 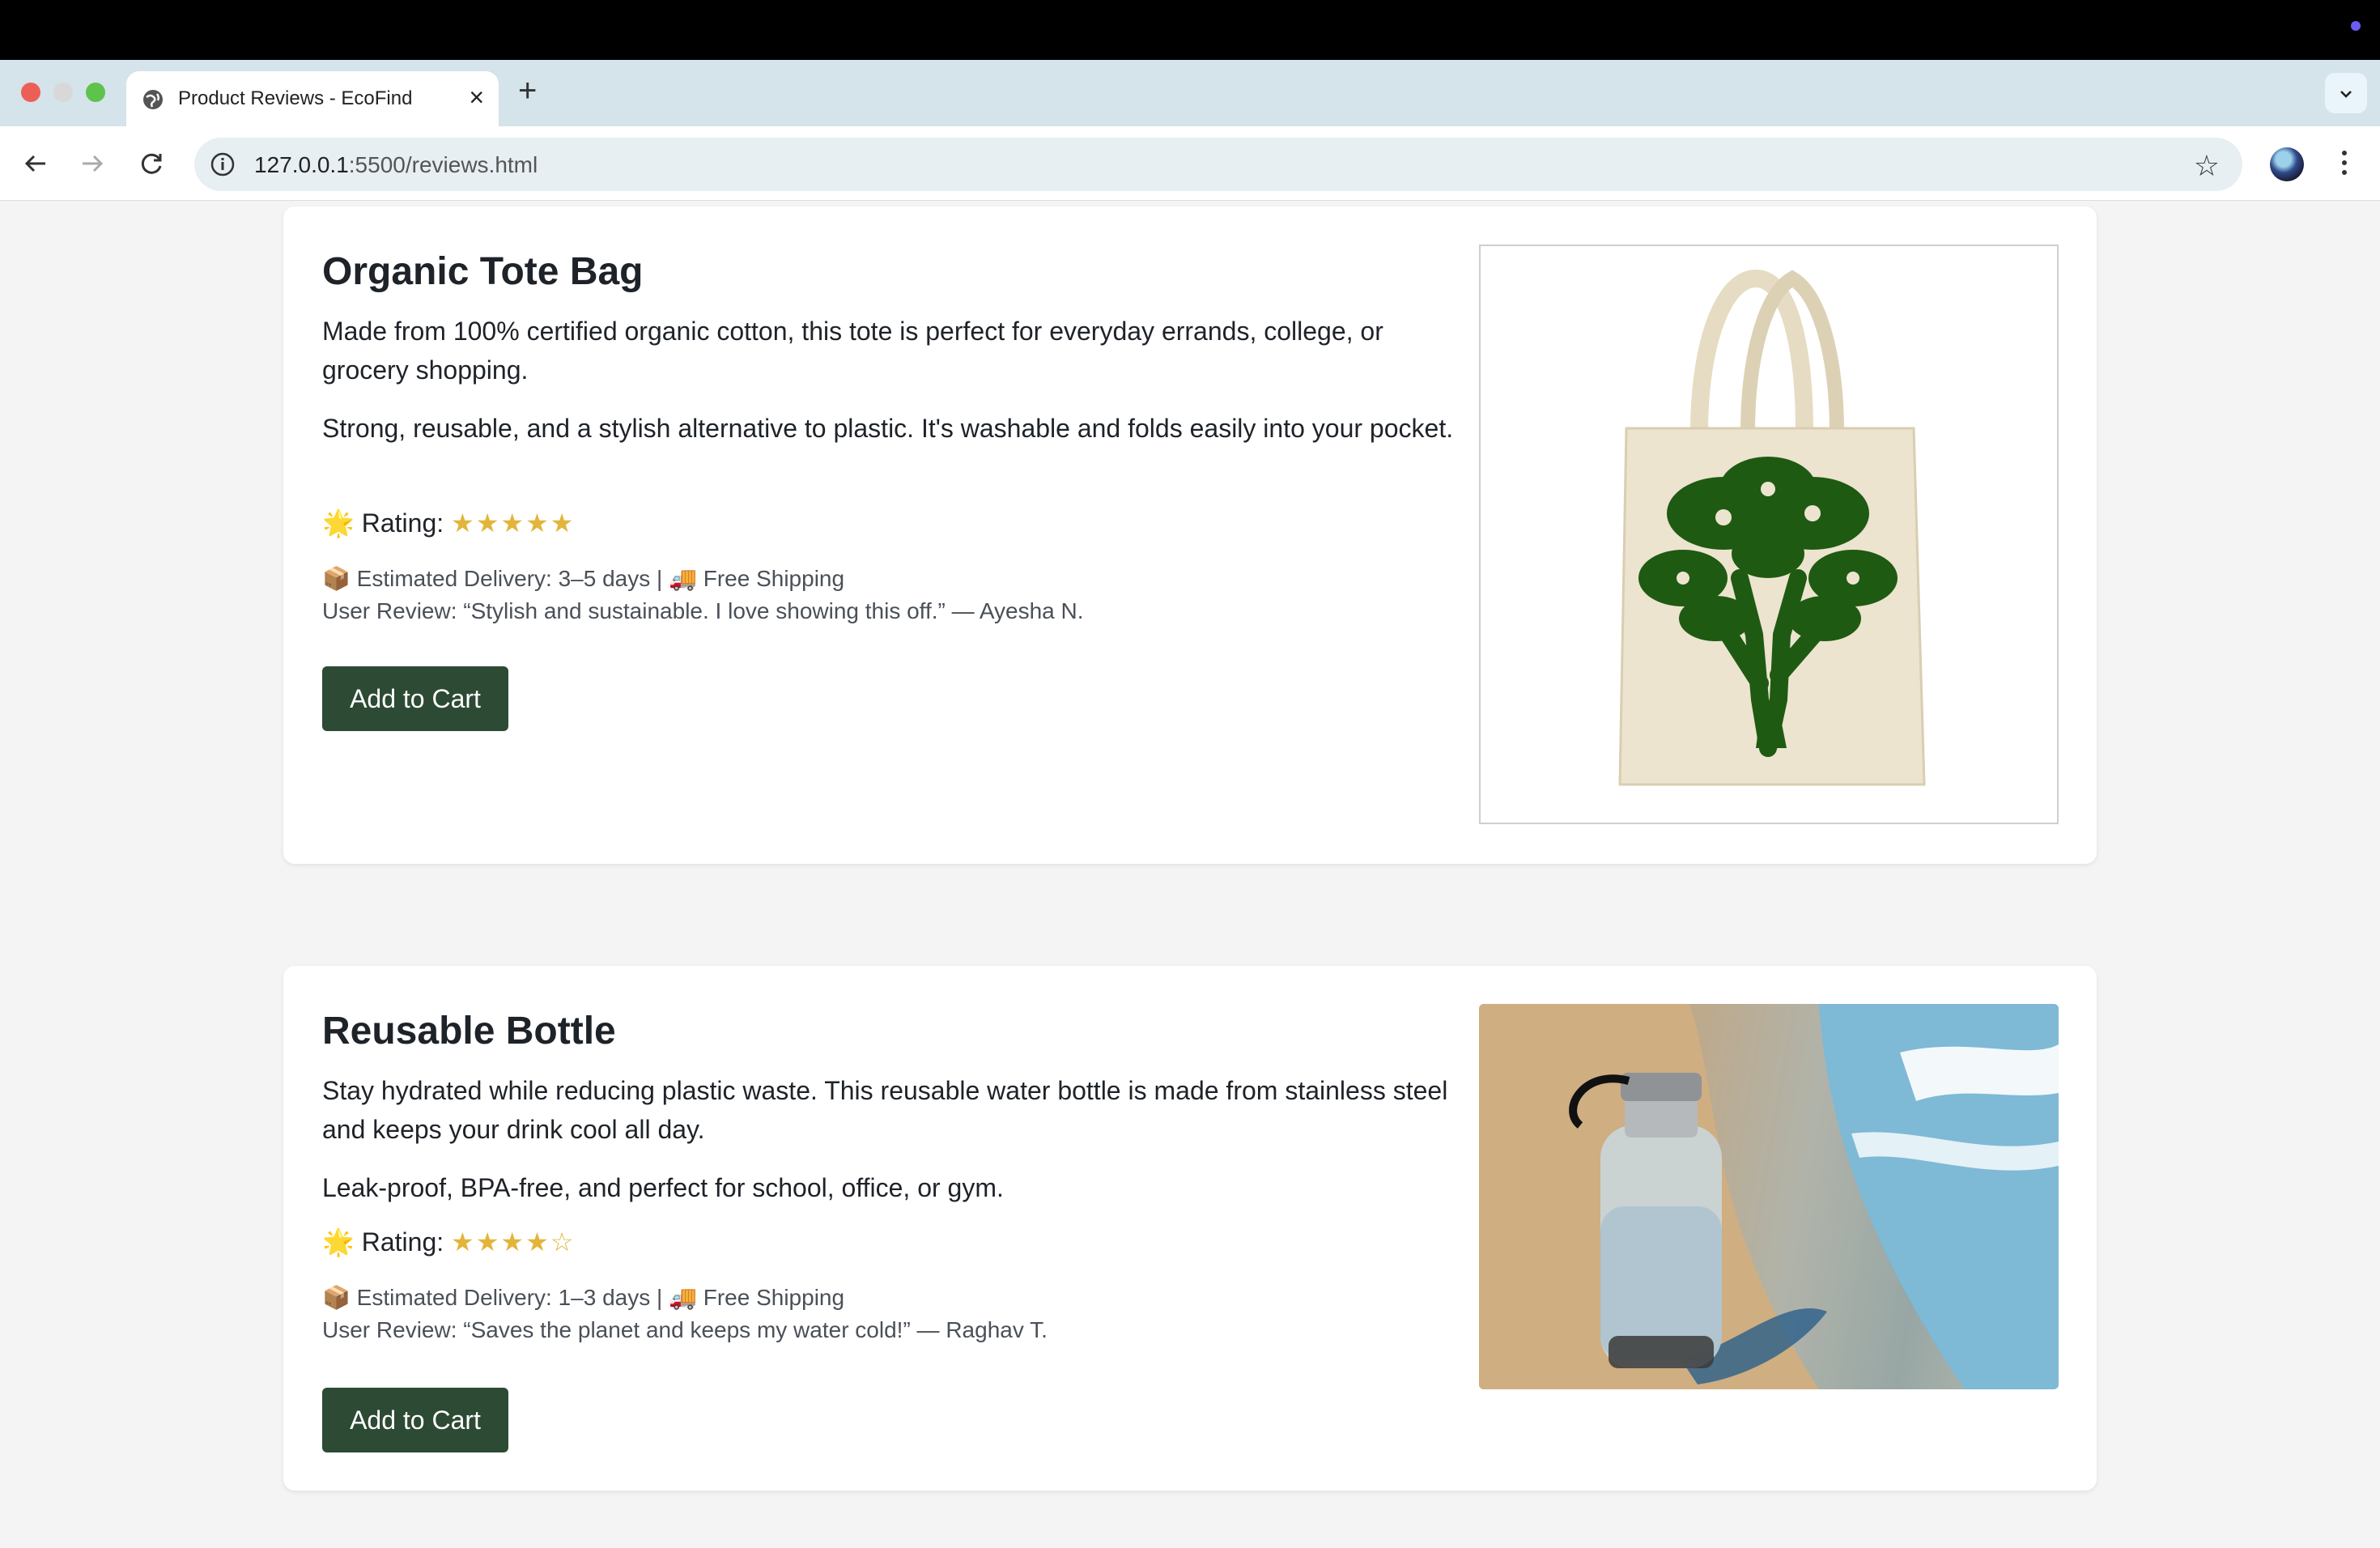 What do you see at coordinates (1772, 527) in the screenshot?
I see `tote-bag-image` at bounding box center [1772, 527].